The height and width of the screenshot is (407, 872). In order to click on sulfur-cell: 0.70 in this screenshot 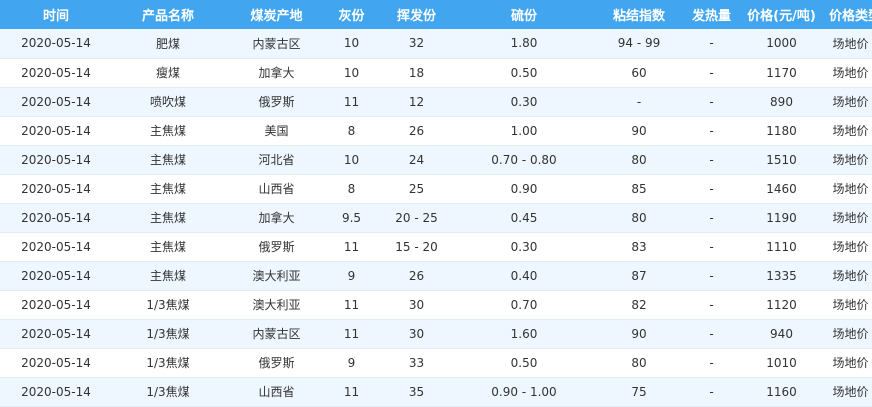, I will do `click(524, 304)`.